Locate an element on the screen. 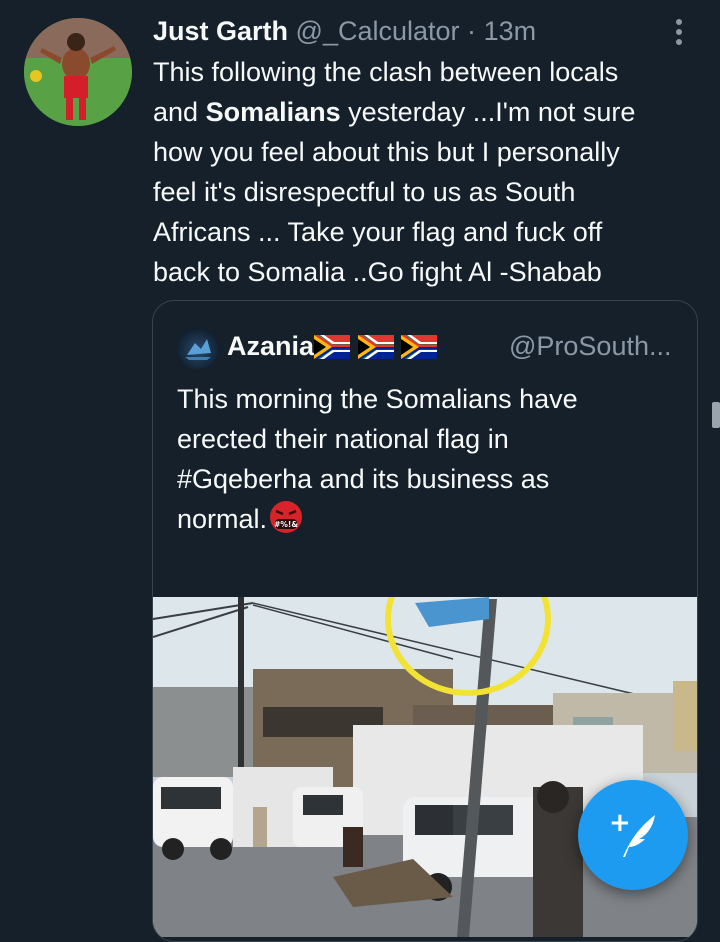 The height and width of the screenshot is (942, 720). plus-sign: + is located at coordinates (620, 823).